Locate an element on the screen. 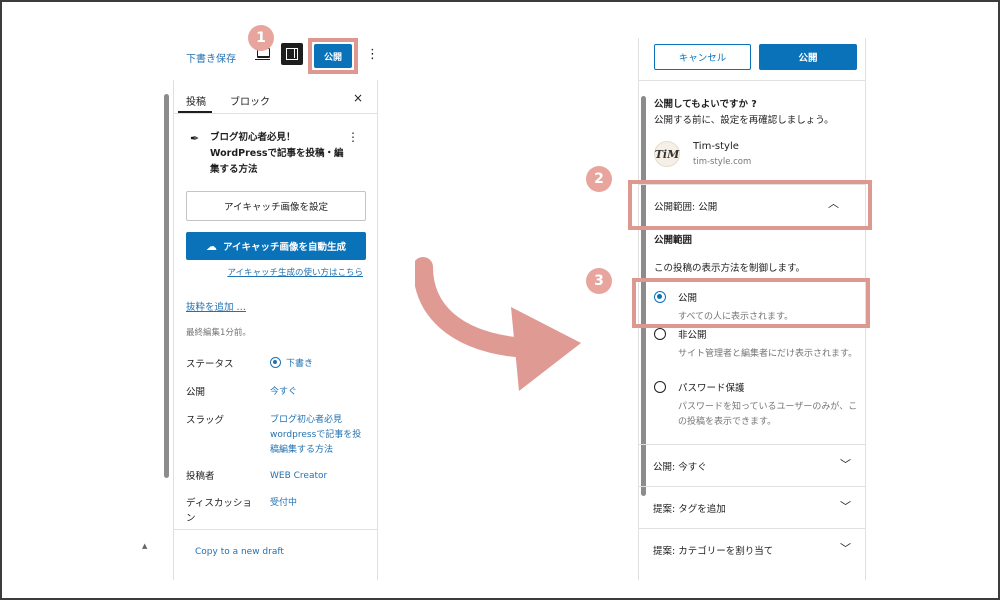  cloud-icon: ☁ is located at coordinates (211, 246).